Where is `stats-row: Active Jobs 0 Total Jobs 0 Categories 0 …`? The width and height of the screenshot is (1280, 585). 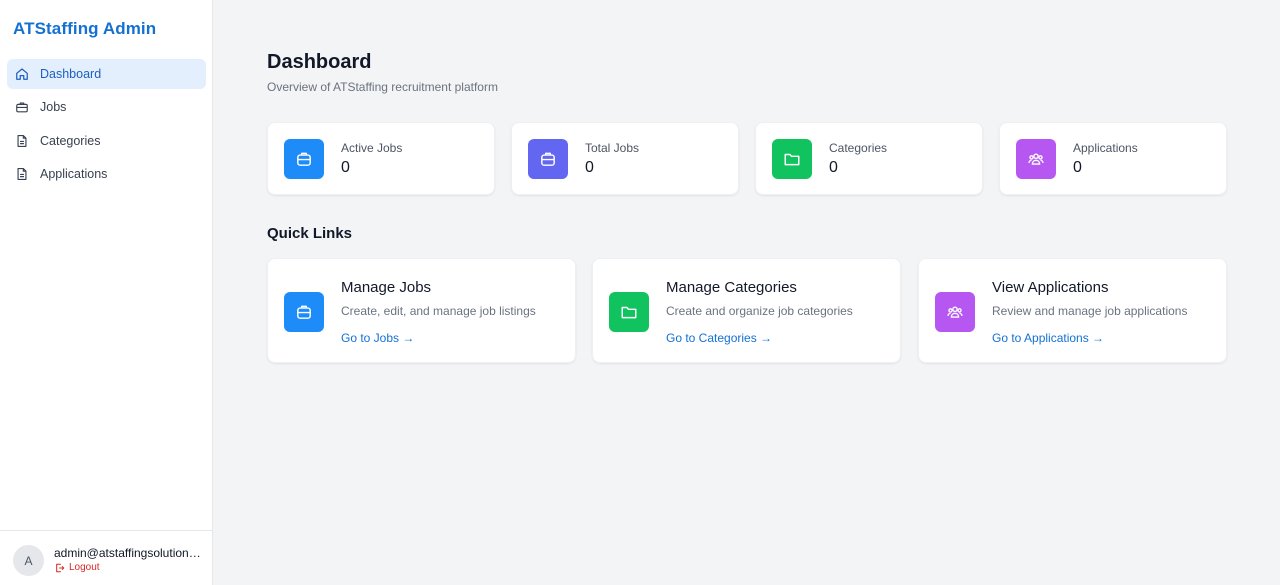 stats-row: Active Jobs 0 Total Jobs 0 Categories 0 … is located at coordinates (747, 158).